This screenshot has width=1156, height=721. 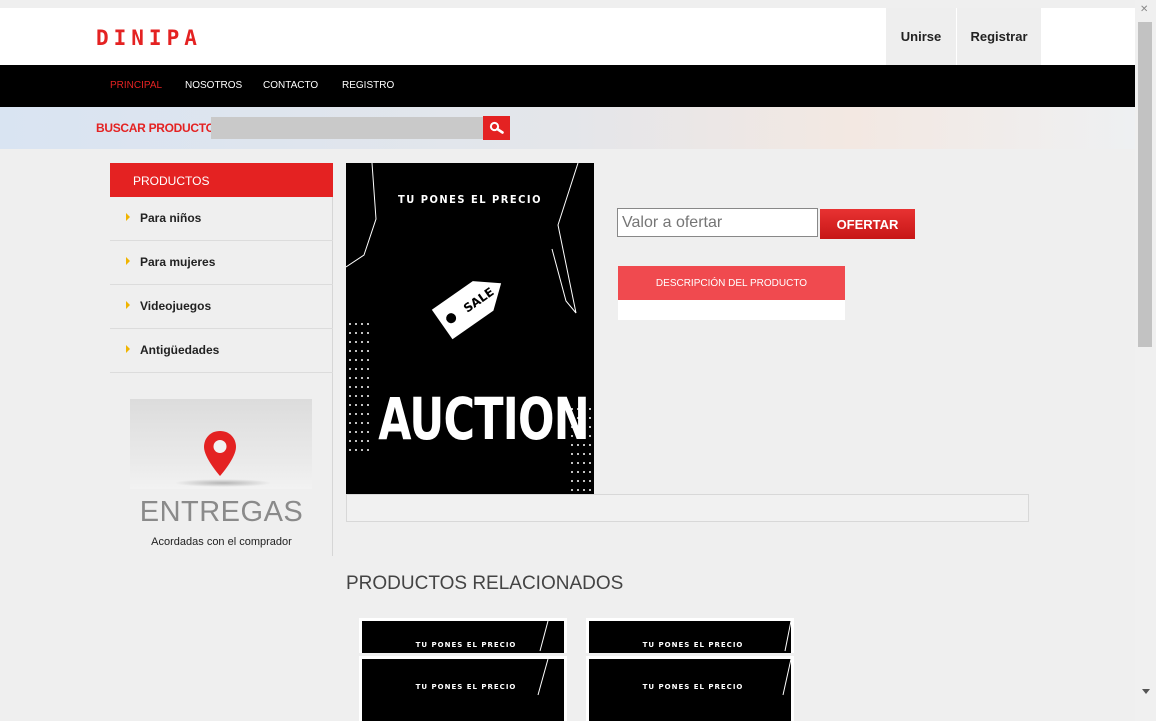 I want to click on delivery-title: ENTREGAS, so click(x=221, y=512).